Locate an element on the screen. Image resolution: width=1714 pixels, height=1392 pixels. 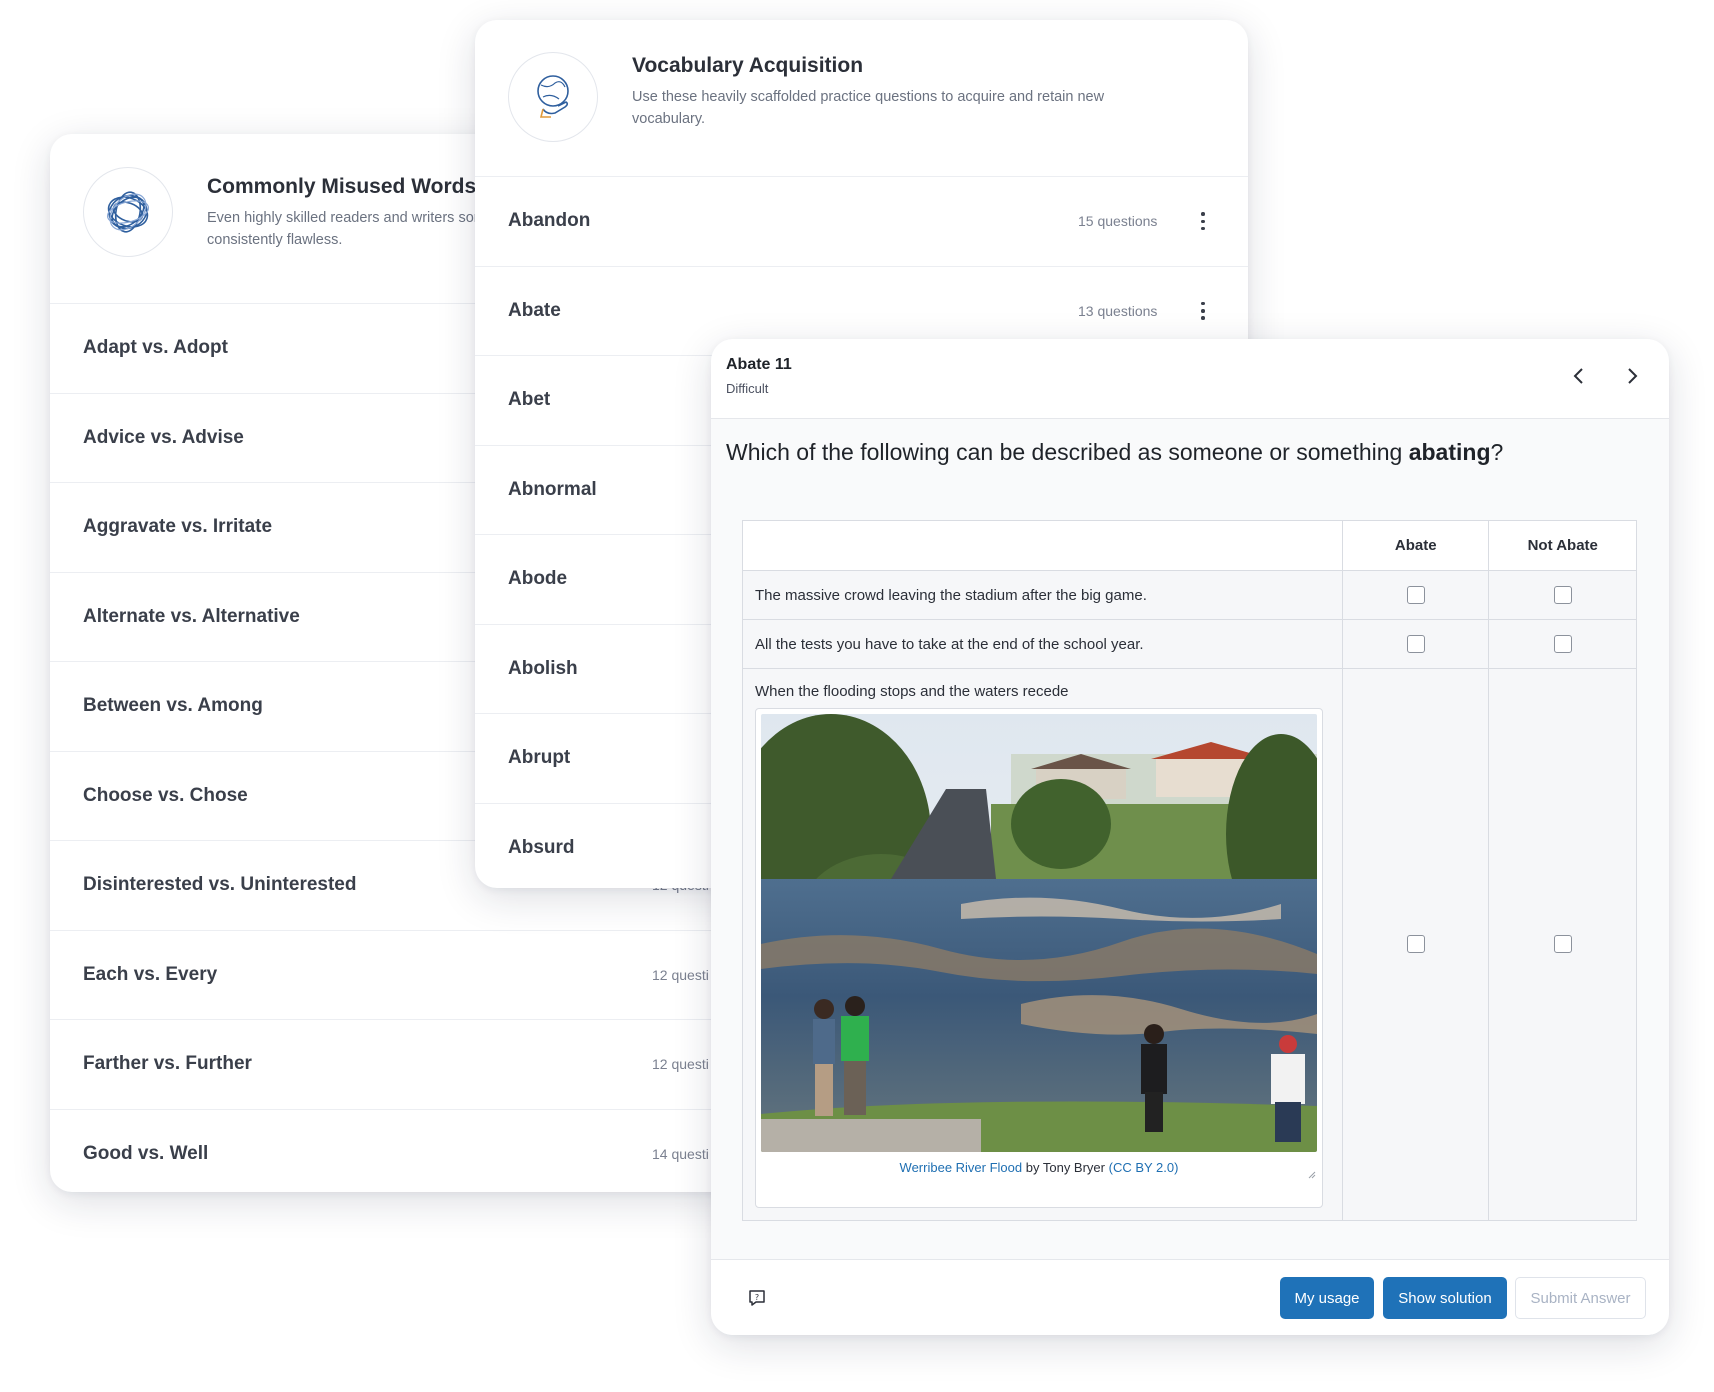
chevron-left-icon is located at coordinates (1578, 376).